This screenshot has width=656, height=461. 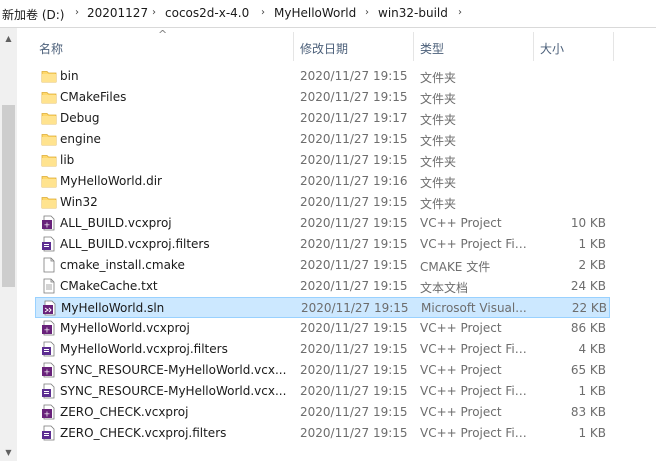 I want to click on file-row: engine 2020/11/27 19:15 文件夹, so click(x=322, y=139).